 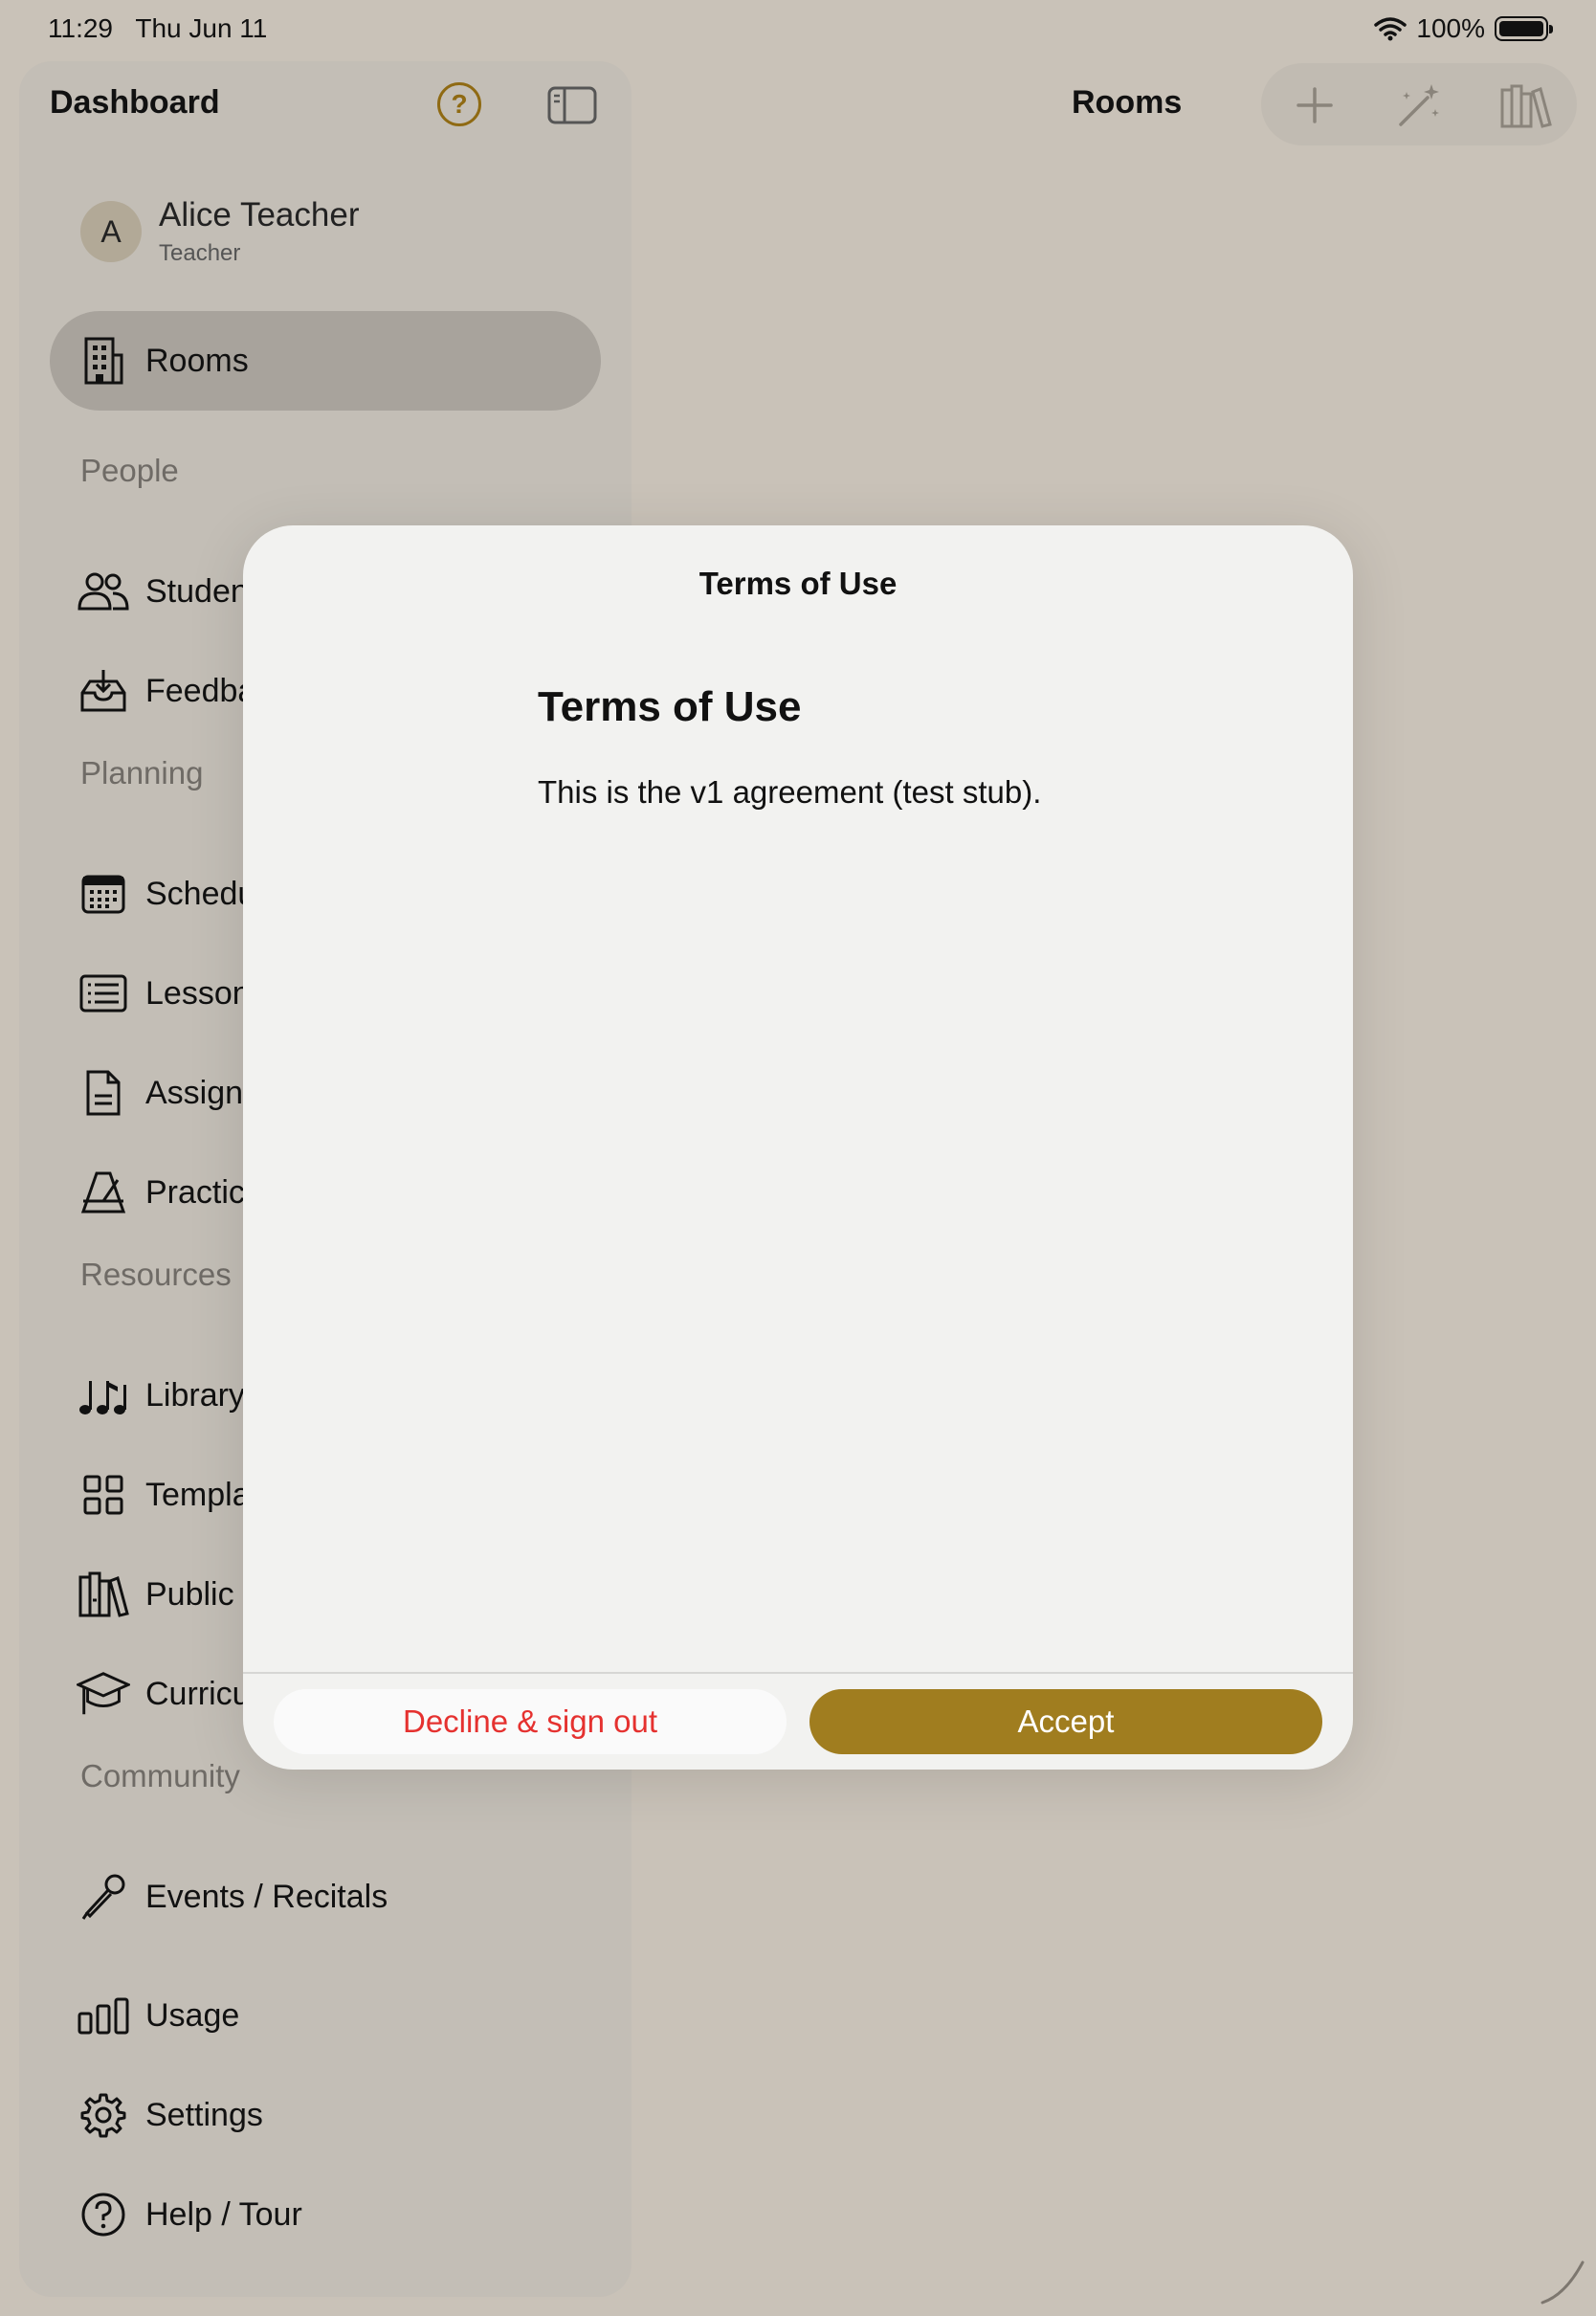 What do you see at coordinates (266, 1897) in the screenshot?
I see `sidebar-item-label: Events / Recitals` at bounding box center [266, 1897].